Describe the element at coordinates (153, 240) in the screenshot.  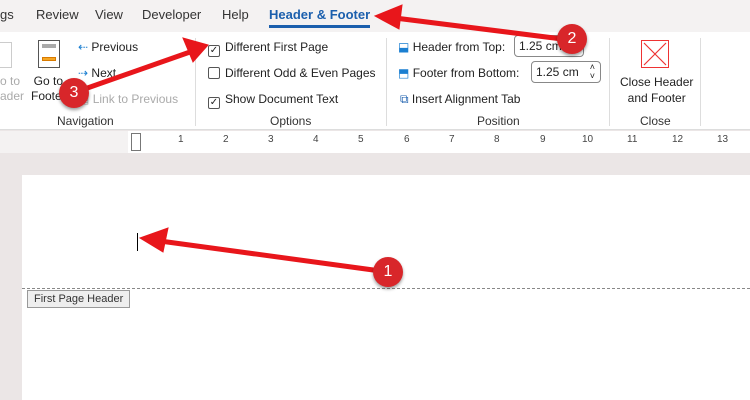
I see `arrow-1-head` at that location.